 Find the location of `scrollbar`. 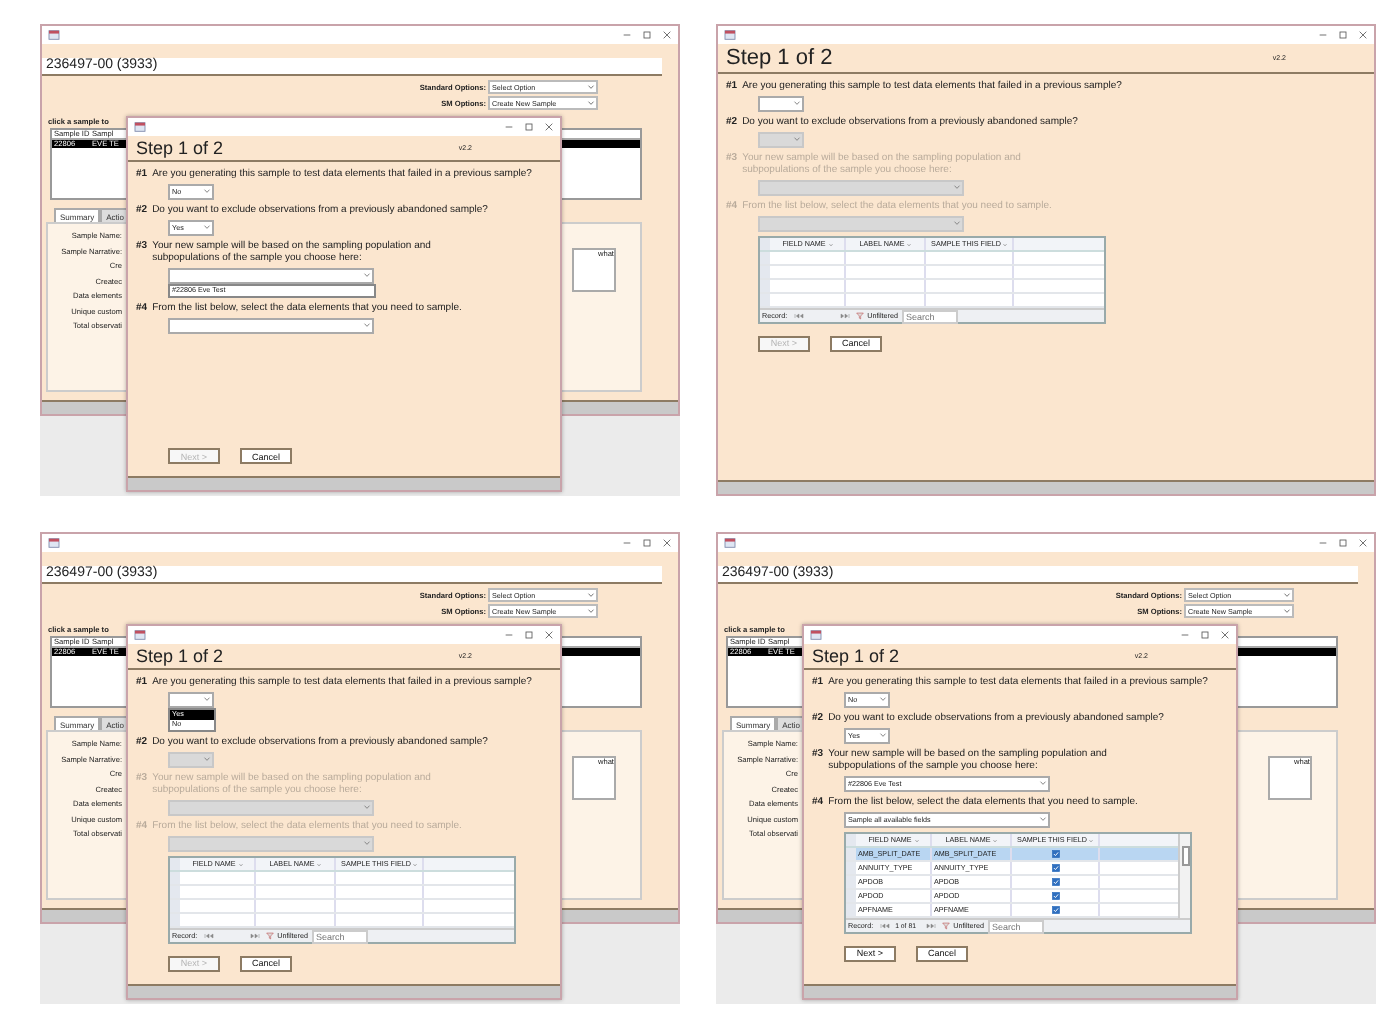

scrollbar is located at coordinates (1184, 876).